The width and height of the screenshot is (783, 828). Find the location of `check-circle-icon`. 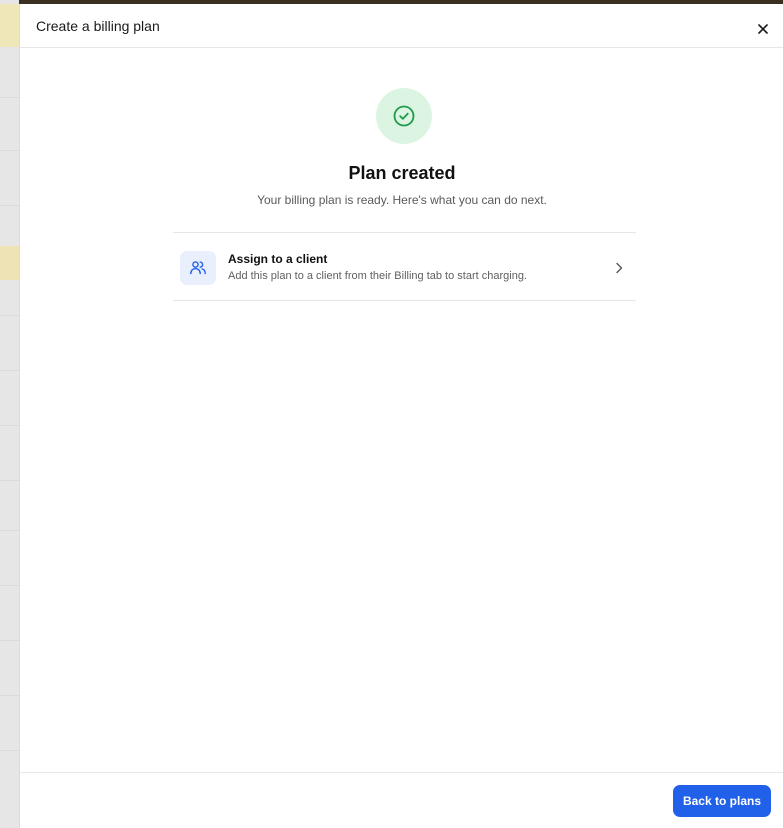

check-circle-icon is located at coordinates (404, 116).